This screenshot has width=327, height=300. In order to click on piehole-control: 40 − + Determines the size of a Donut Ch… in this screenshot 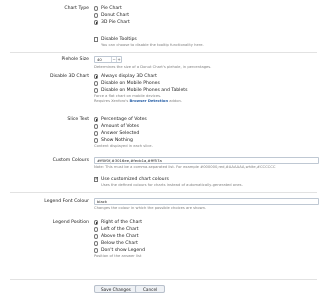, I will do `click(206, 63)`.